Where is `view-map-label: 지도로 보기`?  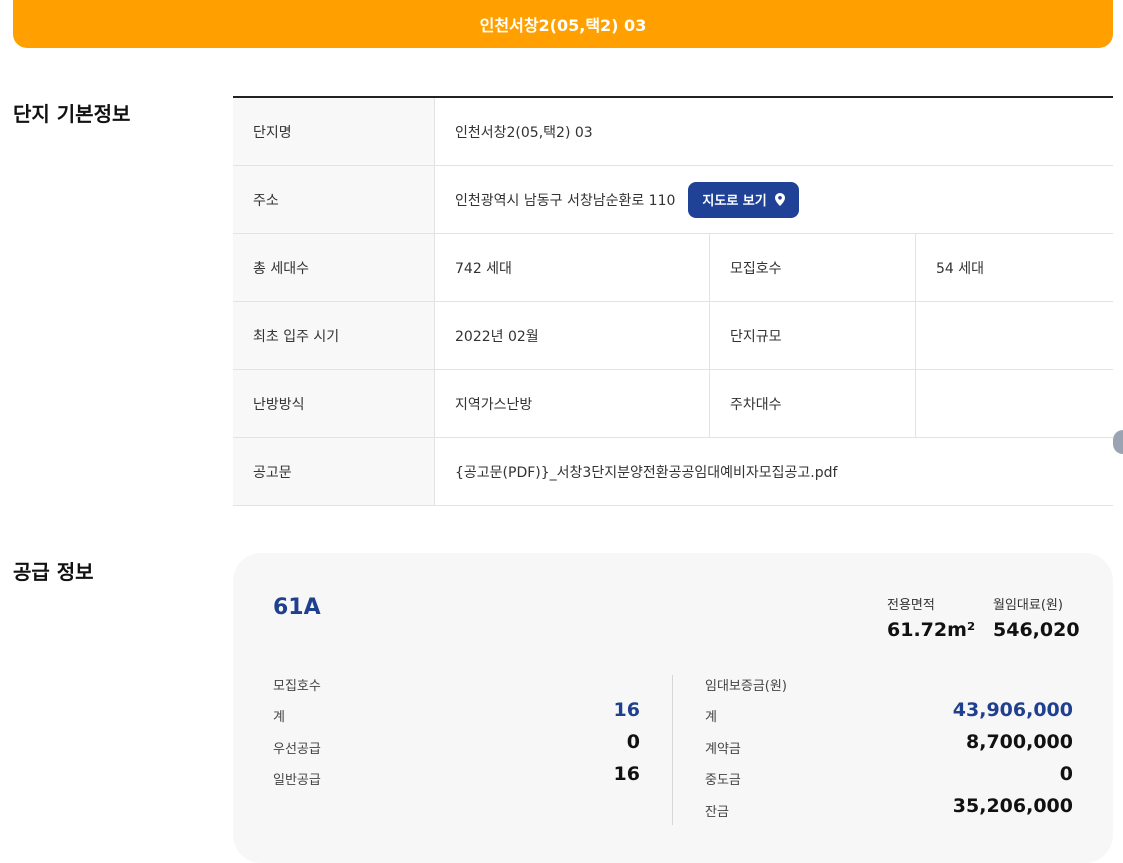 view-map-label: 지도로 보기 is located at coordinates (734, 201).